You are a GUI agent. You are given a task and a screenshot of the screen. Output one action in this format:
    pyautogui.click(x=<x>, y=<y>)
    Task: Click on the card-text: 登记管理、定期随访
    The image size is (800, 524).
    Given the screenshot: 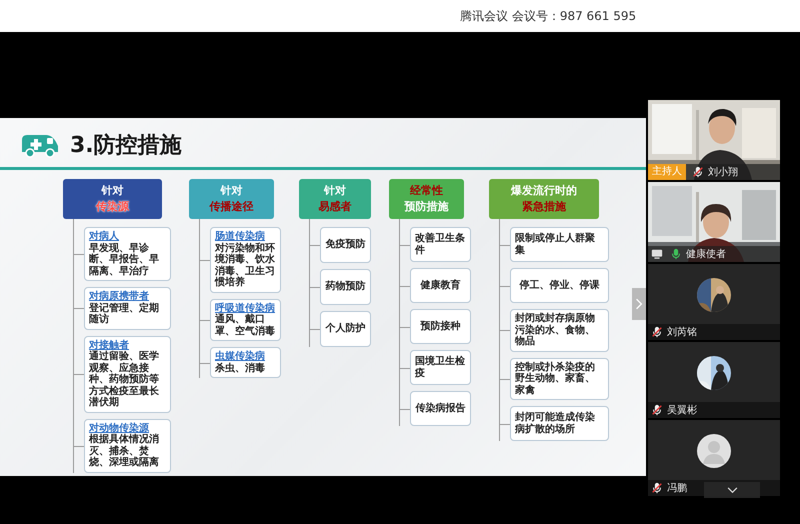 What is the action you would take?
    pyautogui.click(x=124, y=314)
    